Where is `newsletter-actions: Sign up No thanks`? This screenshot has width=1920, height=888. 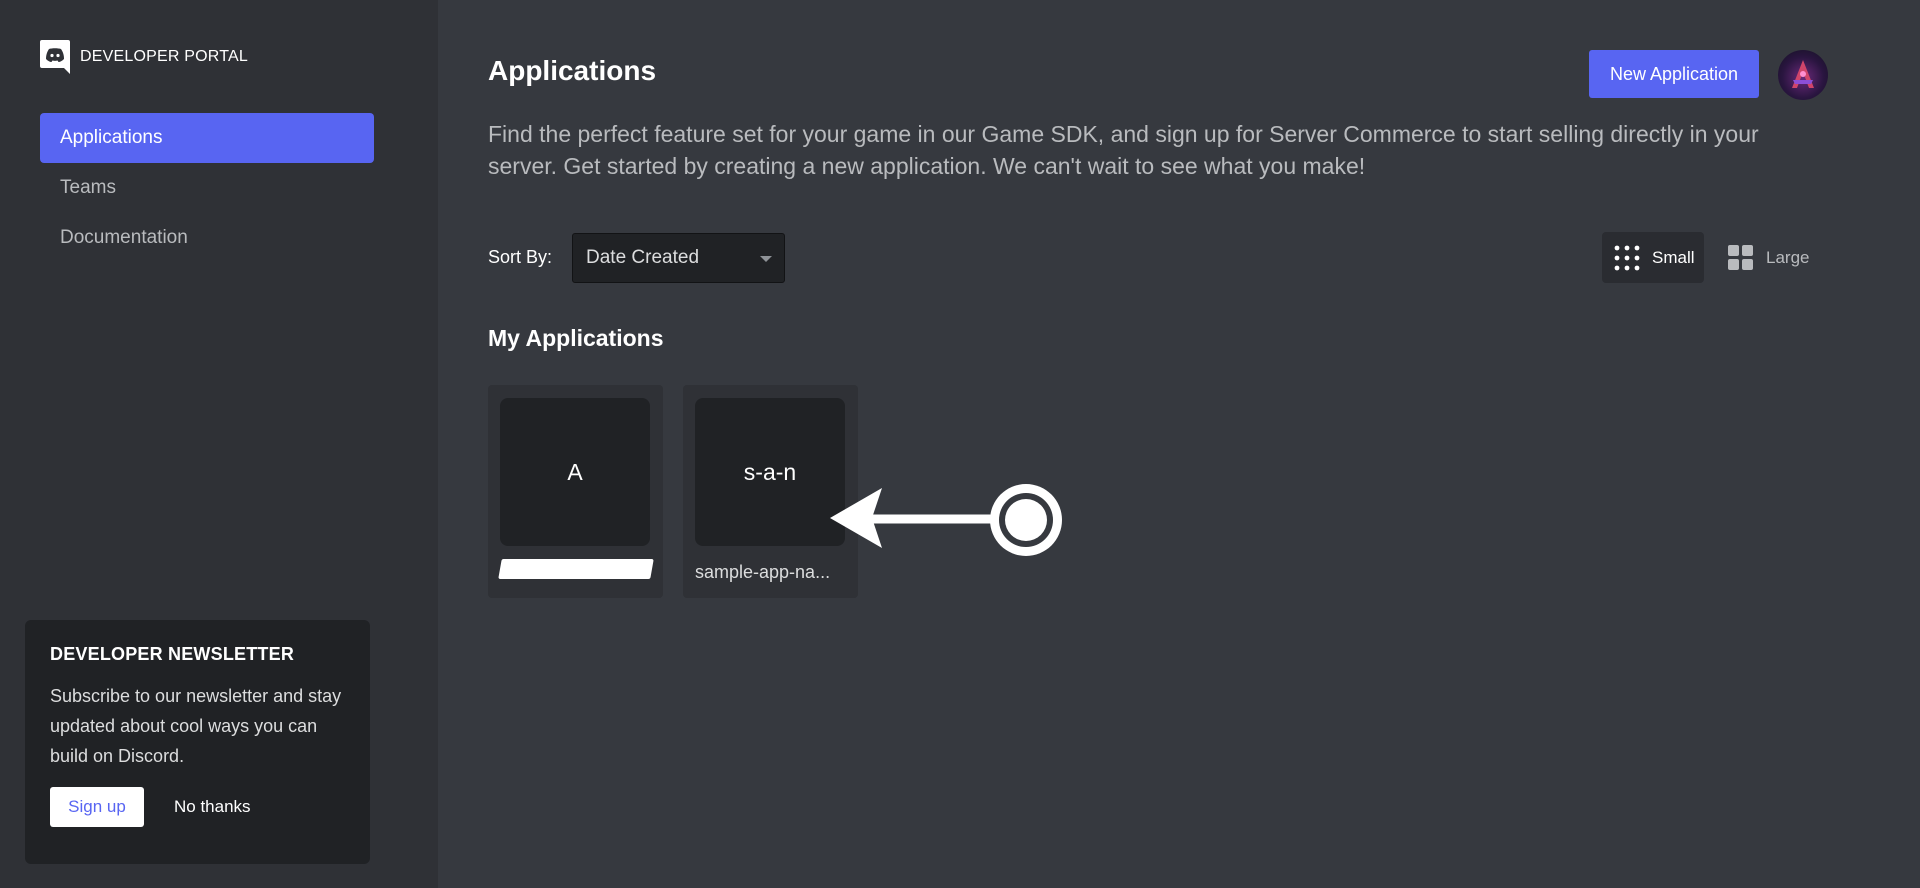 newsletter-actions: Sign up No thanks is located at coordinates (197, 807).